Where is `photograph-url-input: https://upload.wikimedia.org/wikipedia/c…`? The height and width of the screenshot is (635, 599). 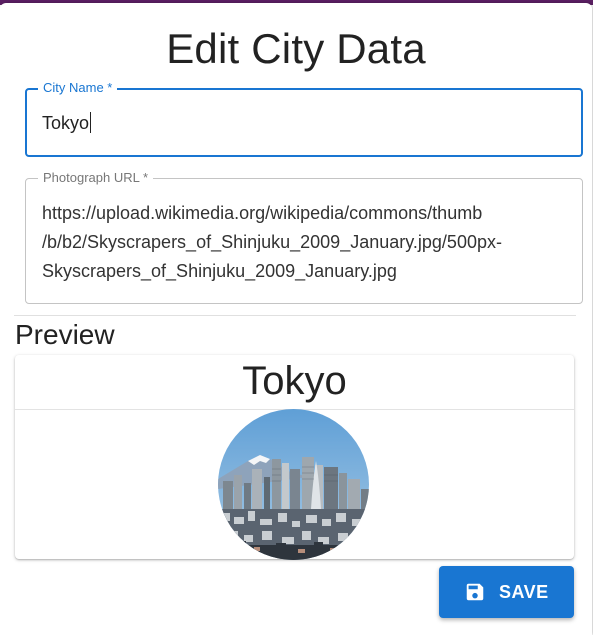 photograph-url-input: https://upload.wikimedia.org/wikipedia/c… is located at coordinates (307, 242).